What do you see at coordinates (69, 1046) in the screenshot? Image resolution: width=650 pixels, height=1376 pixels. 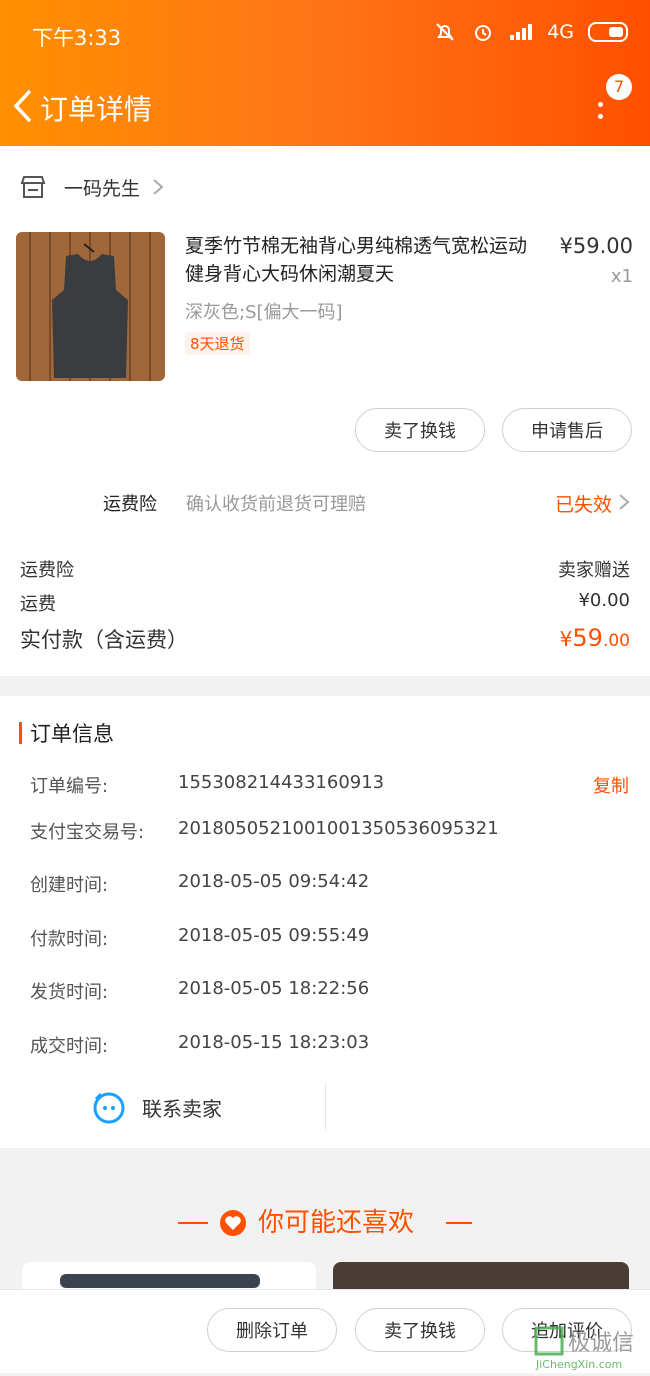 I see `info-label: 成交时间:` at bounding box center [69, 1046].